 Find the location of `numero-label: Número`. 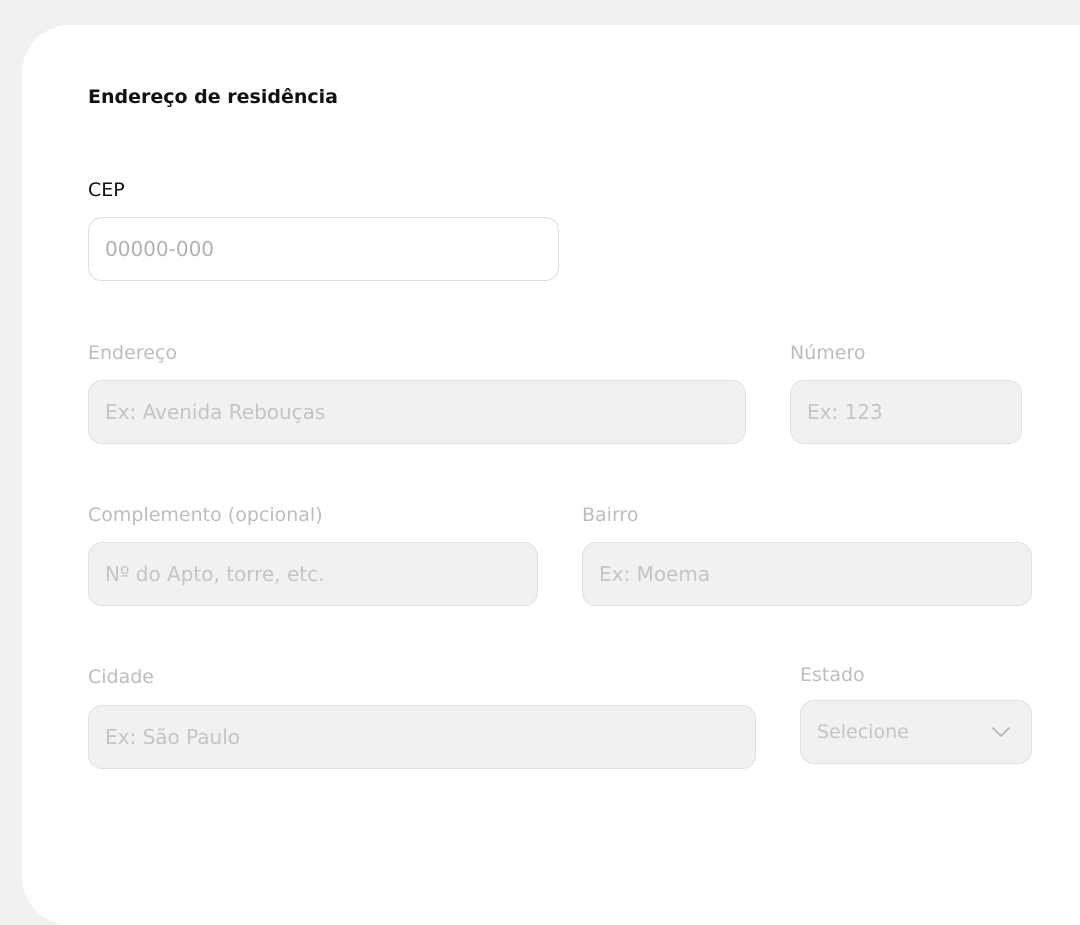

numero-label: Número is located at coordinates (828, 353).